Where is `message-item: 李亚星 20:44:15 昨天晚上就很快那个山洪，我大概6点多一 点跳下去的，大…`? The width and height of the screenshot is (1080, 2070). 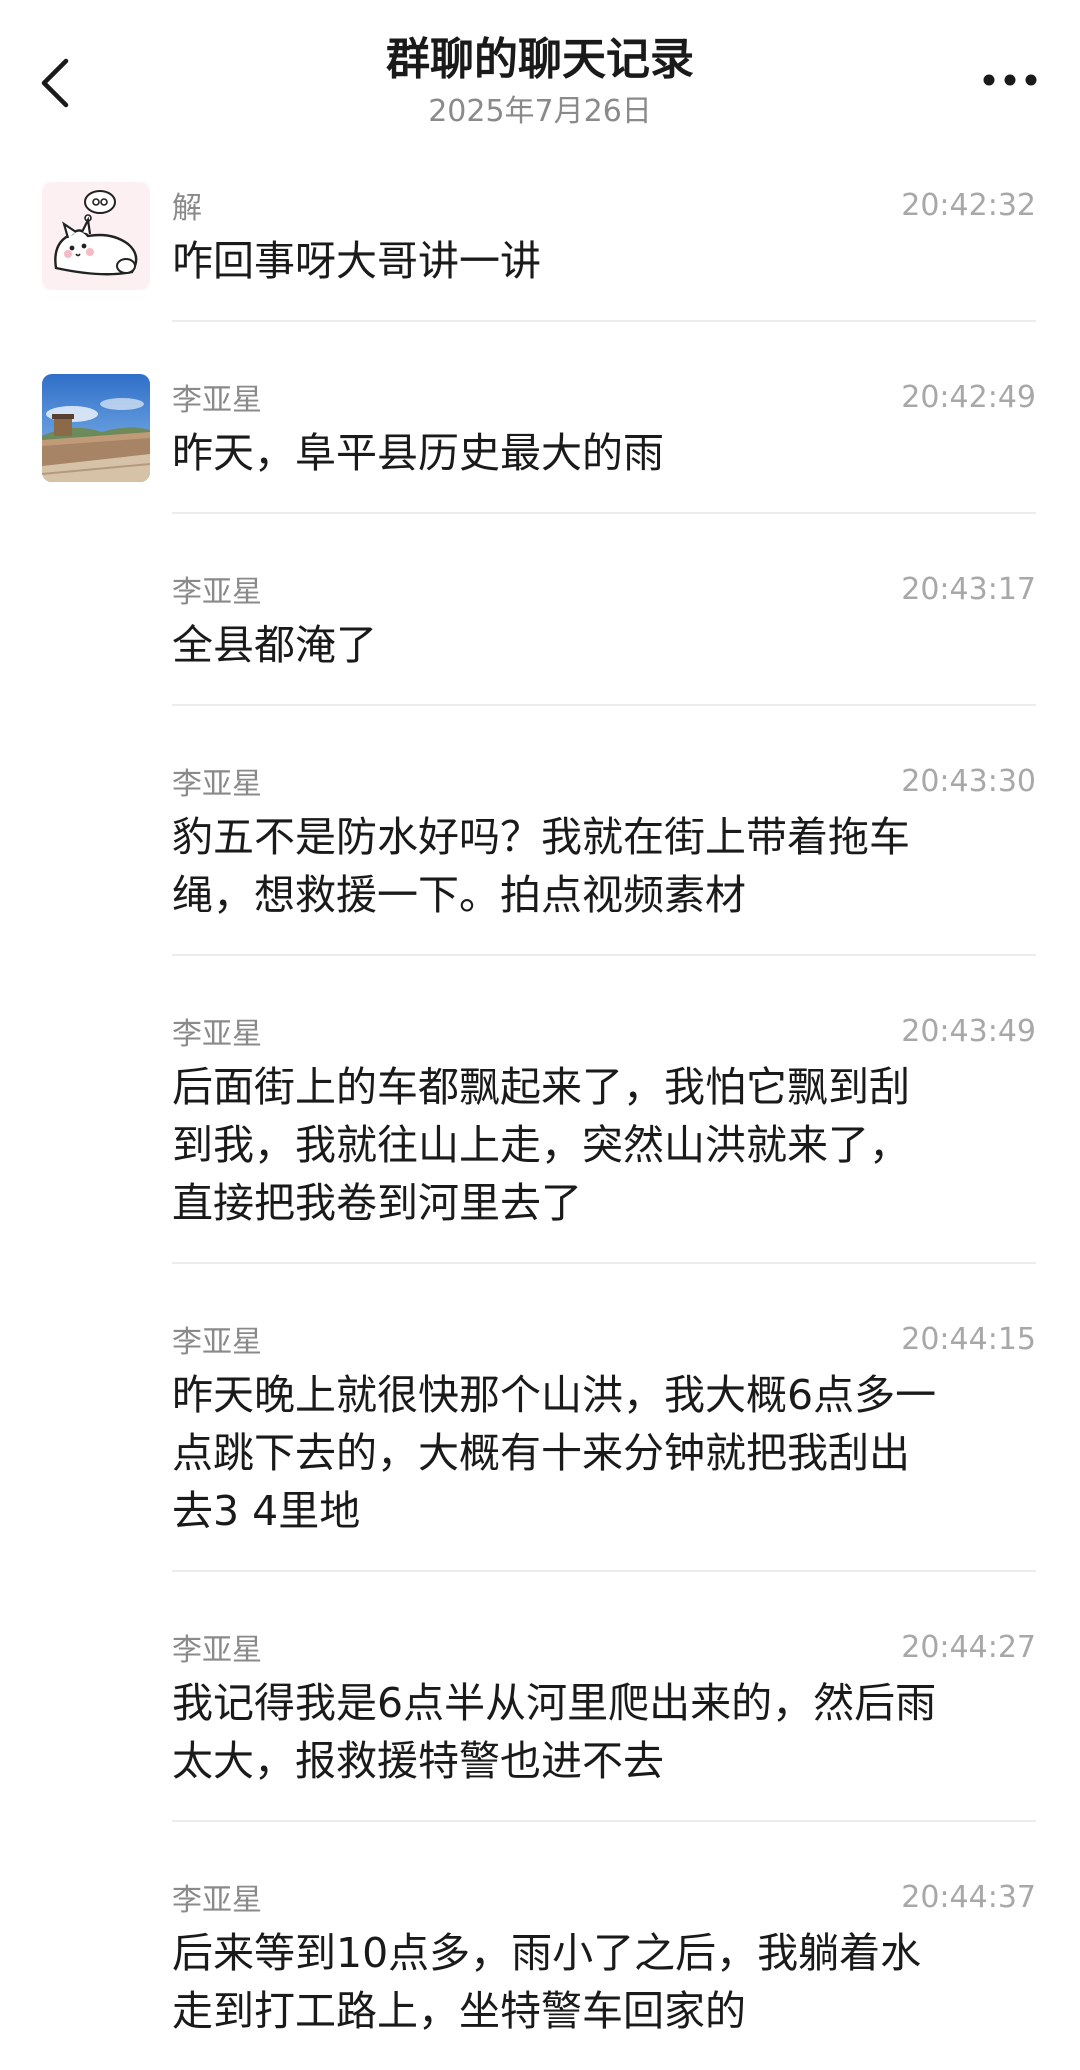
message-item: 李亚星 20:44:15 昨天晚上就很快那个山洪，我大概6点多一 点跳下去的，大… is located at coordinates (540, 1466).